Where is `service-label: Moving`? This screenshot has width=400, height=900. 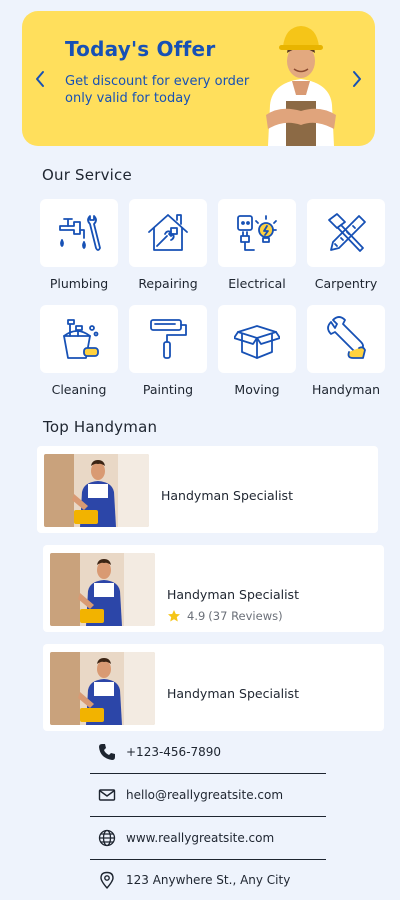
service-label: Moving is located at coordinates (257, 389).